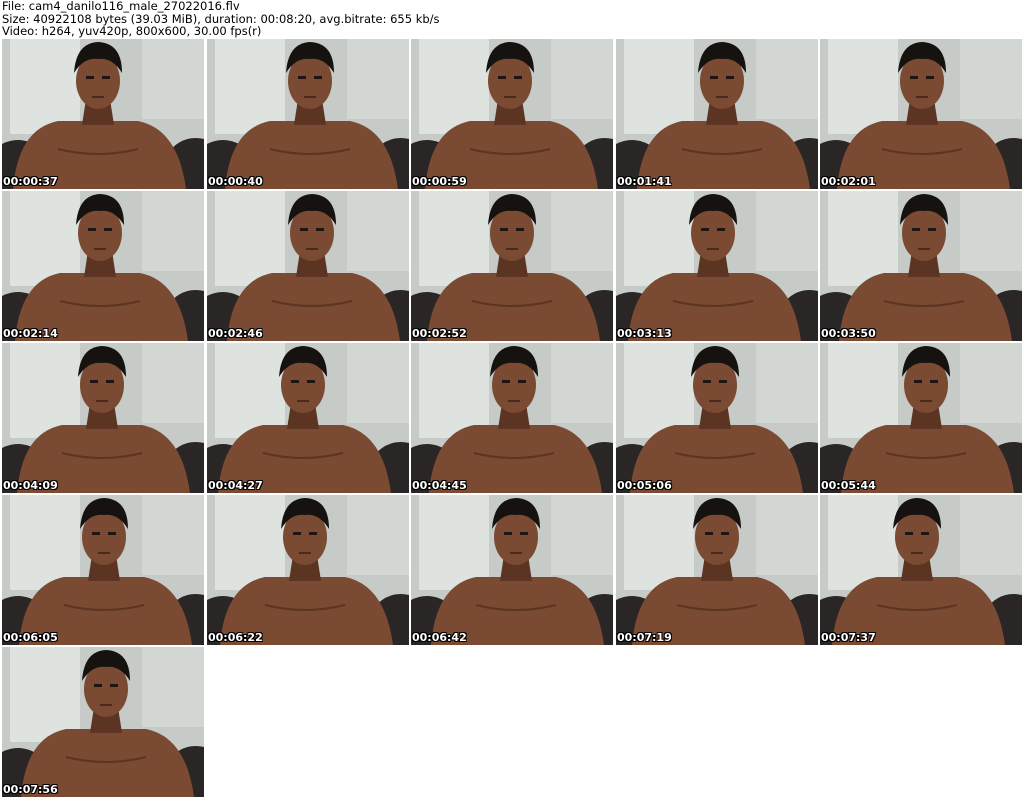 The width and height of the screenshot is (1024, 799). I want to click on video-thumbnail: 00:07:37, so click(921, 570).